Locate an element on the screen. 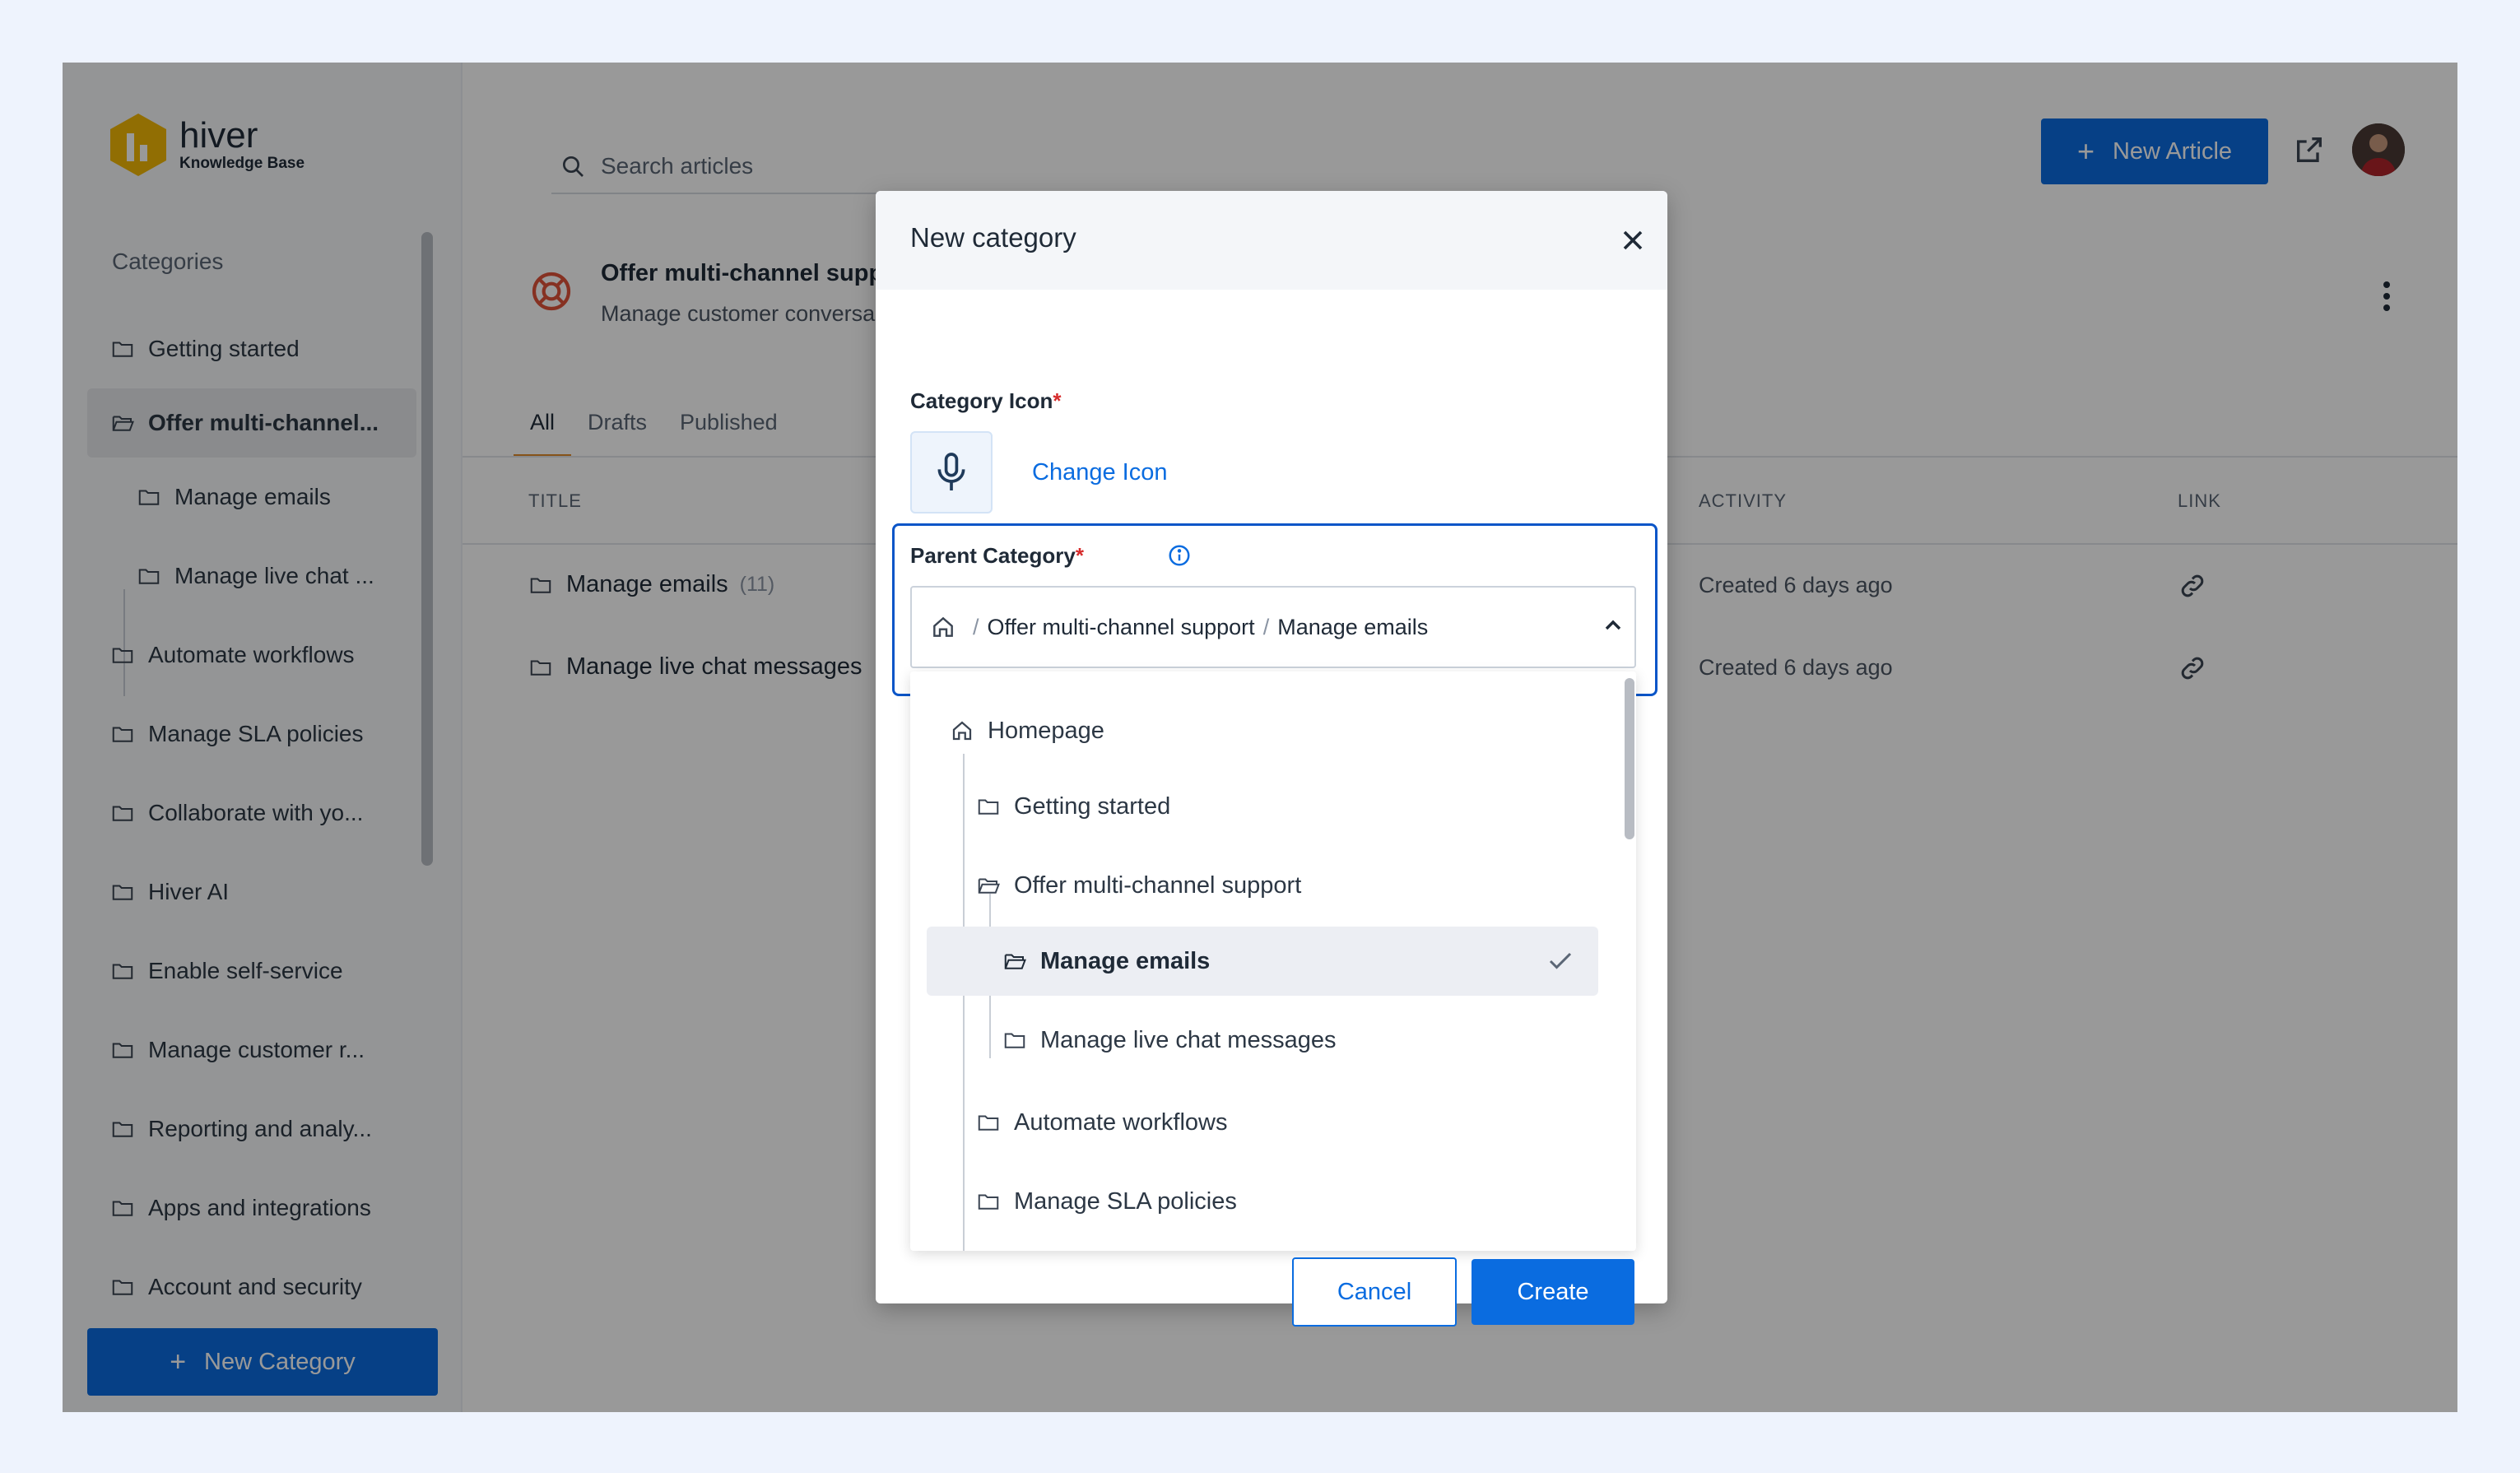 The width and height of the screenshot is (2520, 1473). category-icon-label: Category Icon* is located at coordinates (986, 401).